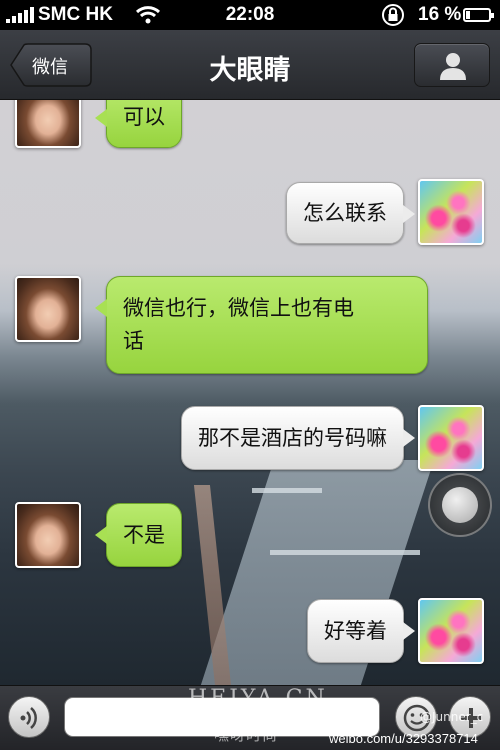 The image size is (500, 750). Describe the element at coordinates (133, 341) in the screenshot. I see `message-text-line: 话` at that location.